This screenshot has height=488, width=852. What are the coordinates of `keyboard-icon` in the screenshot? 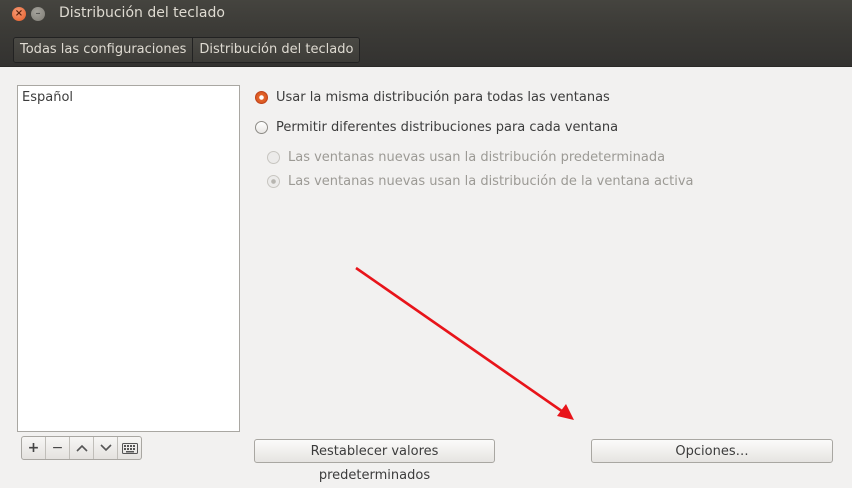 It's located at (129, 448).